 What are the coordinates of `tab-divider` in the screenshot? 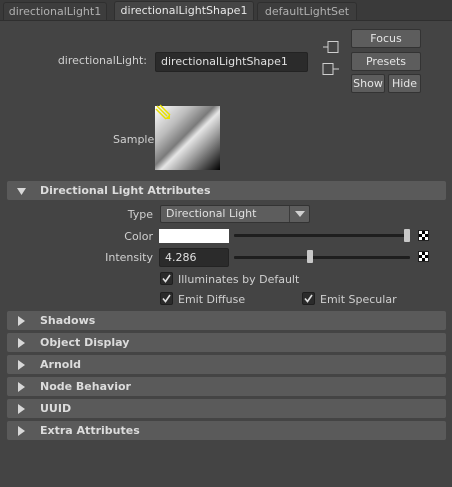 It's located at (226, 20).